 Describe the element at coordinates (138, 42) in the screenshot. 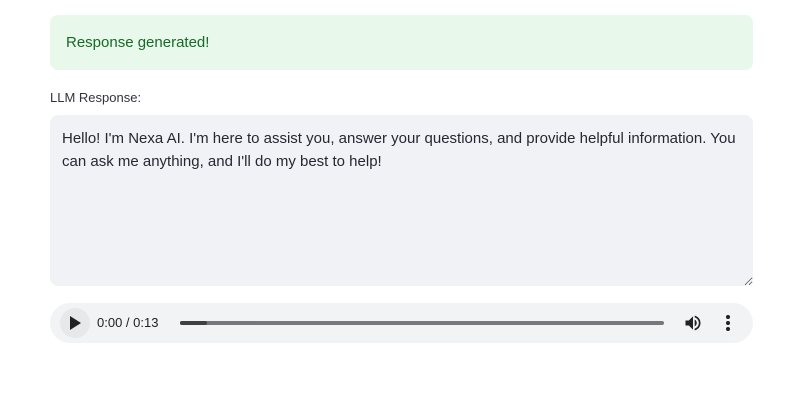

I see `alert-message: Response generated!` at that location.